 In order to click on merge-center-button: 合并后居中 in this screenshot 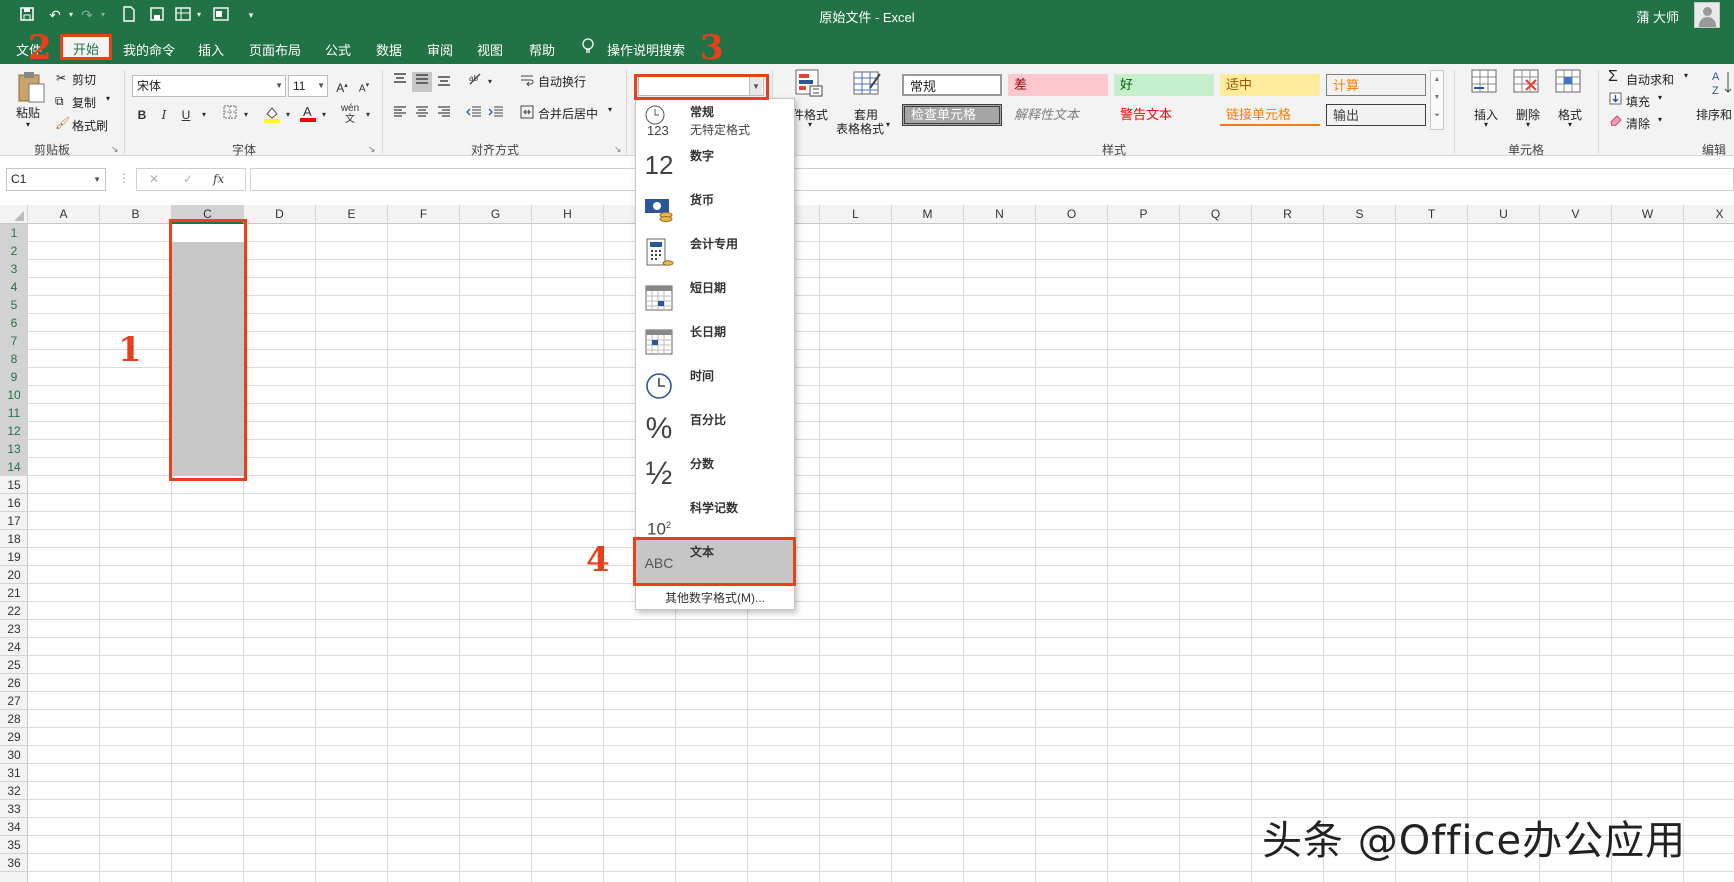, I will do `click(568, 113)`.